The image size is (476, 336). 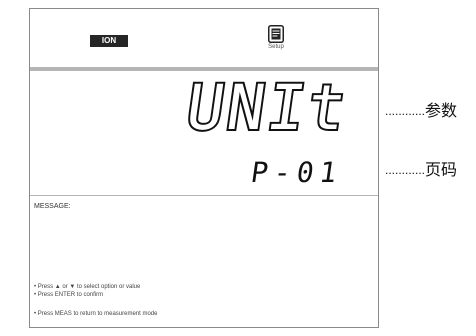 I want to click on status-bar: ION Setup, so click(x=204, y=38).